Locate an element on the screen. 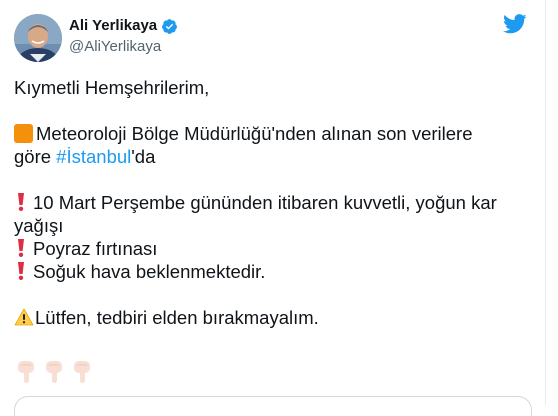 The height and width of the screenshot is (416, 558). verified-badge-icon is located at coordinates (170, 26).